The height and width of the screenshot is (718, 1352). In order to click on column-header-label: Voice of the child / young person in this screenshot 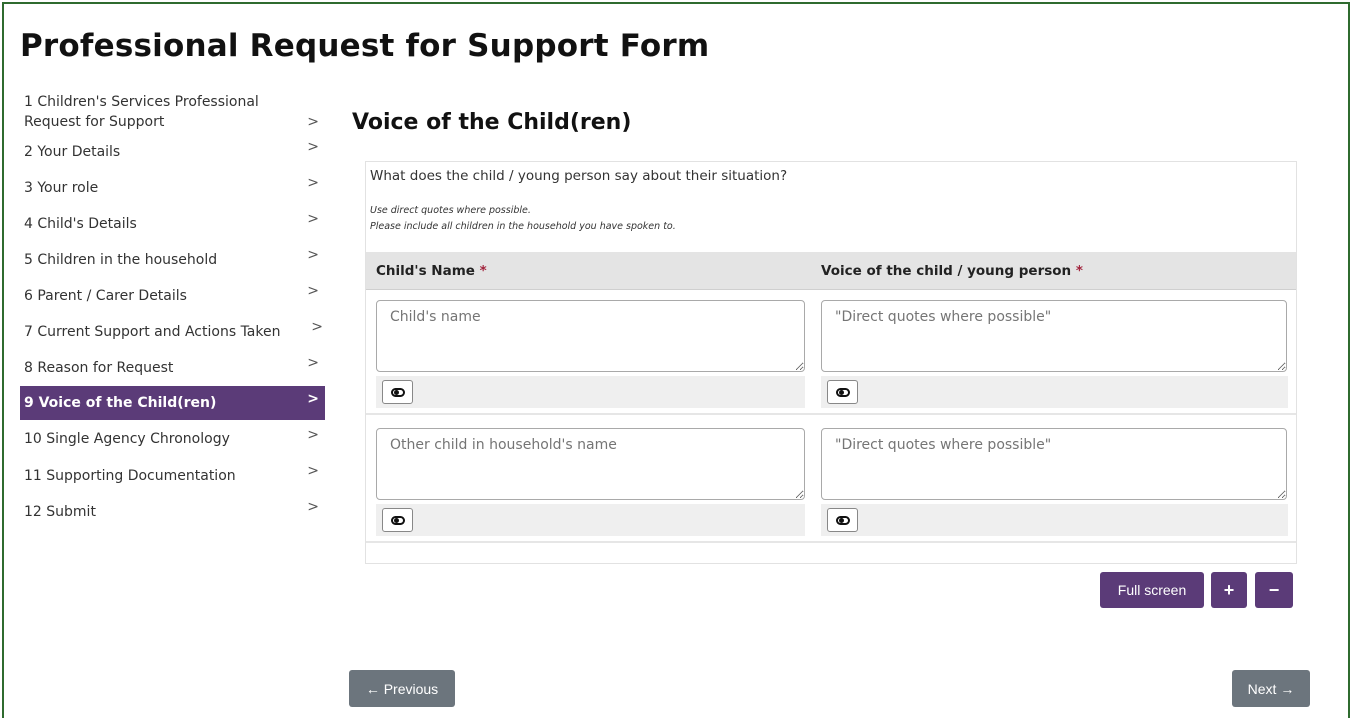, I will do `click(946, 271)`.